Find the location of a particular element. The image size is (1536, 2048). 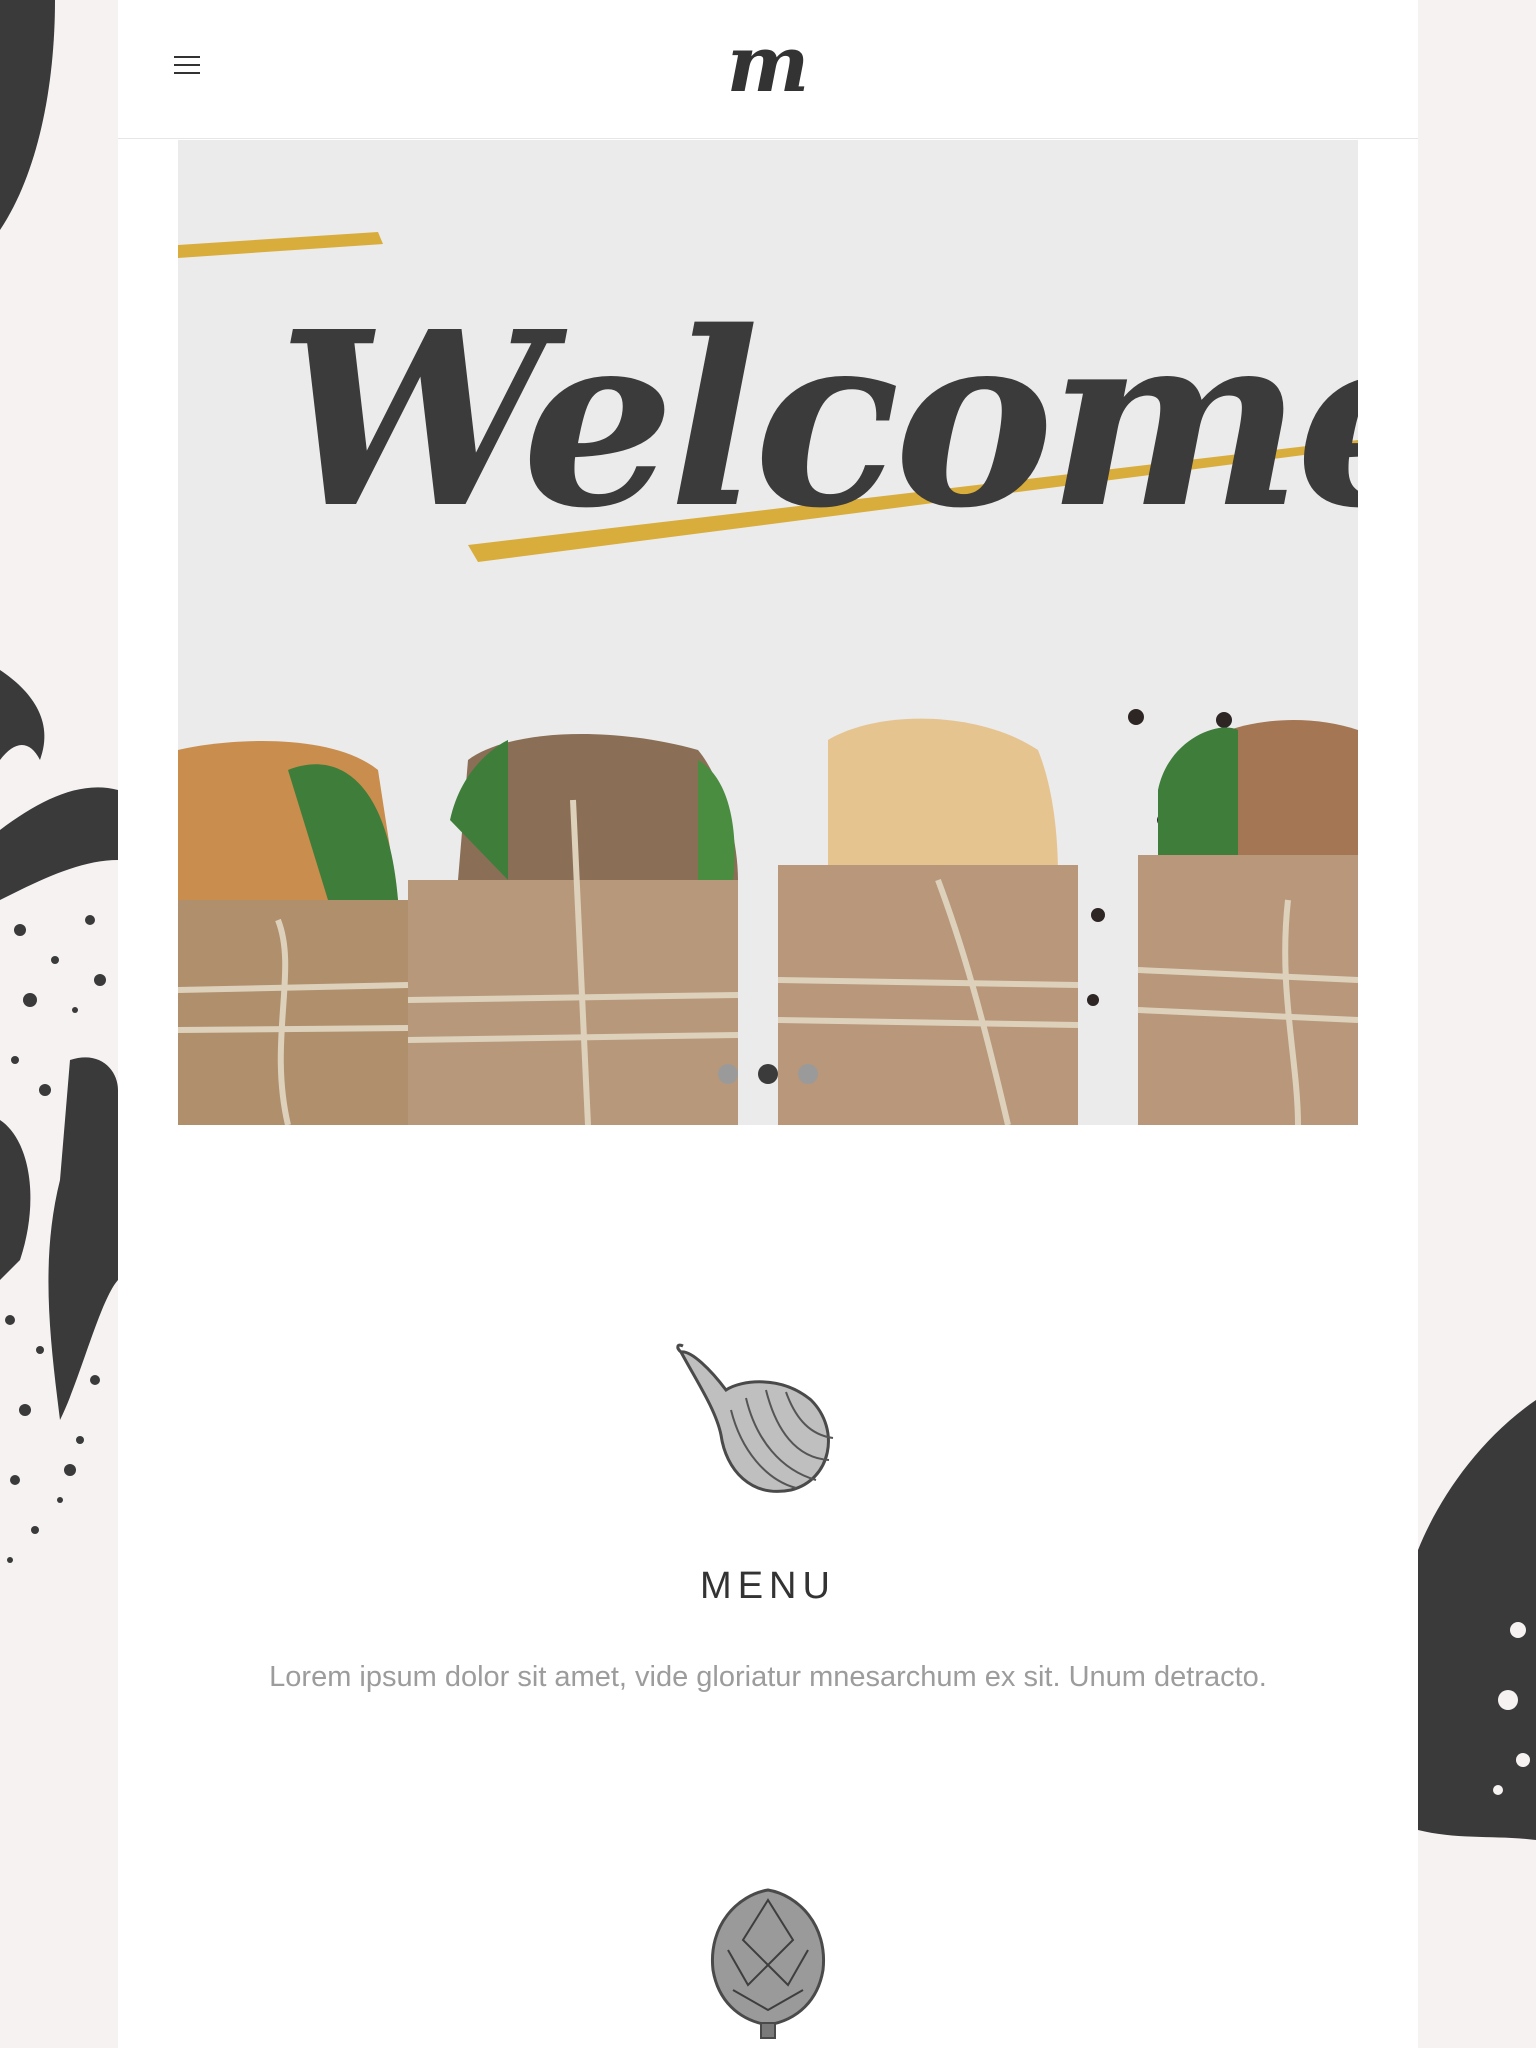

artichoke-icon is located at coordinates (768, 1963).